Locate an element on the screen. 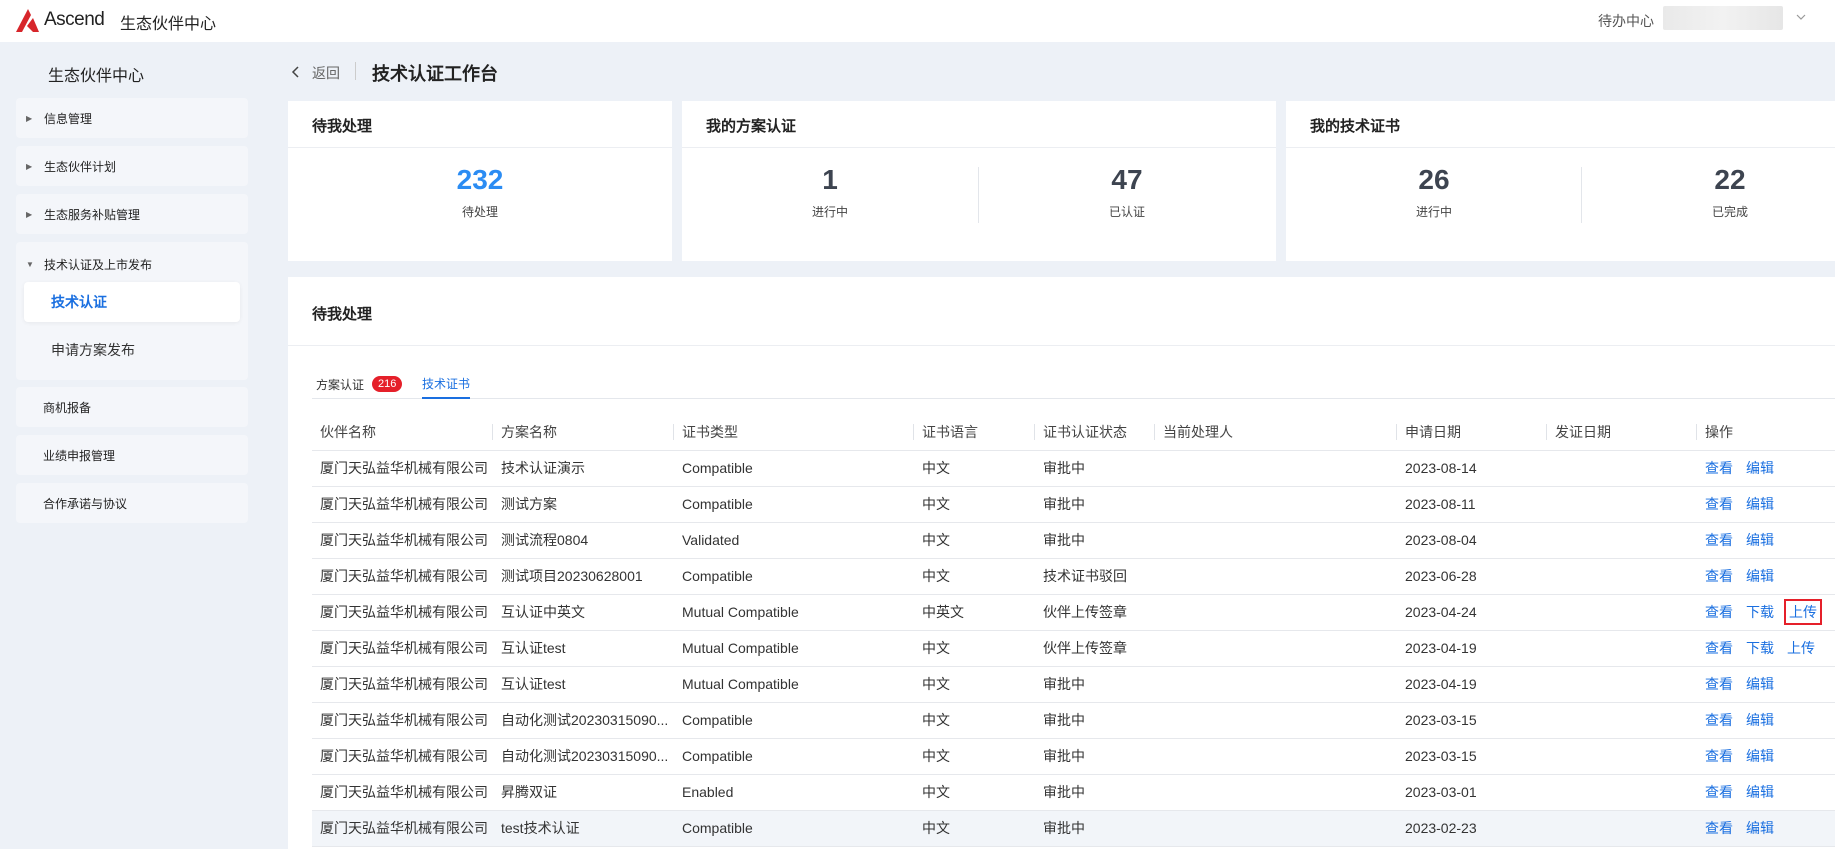  column-header: 方案名称 is located at coordinates (583, 432).